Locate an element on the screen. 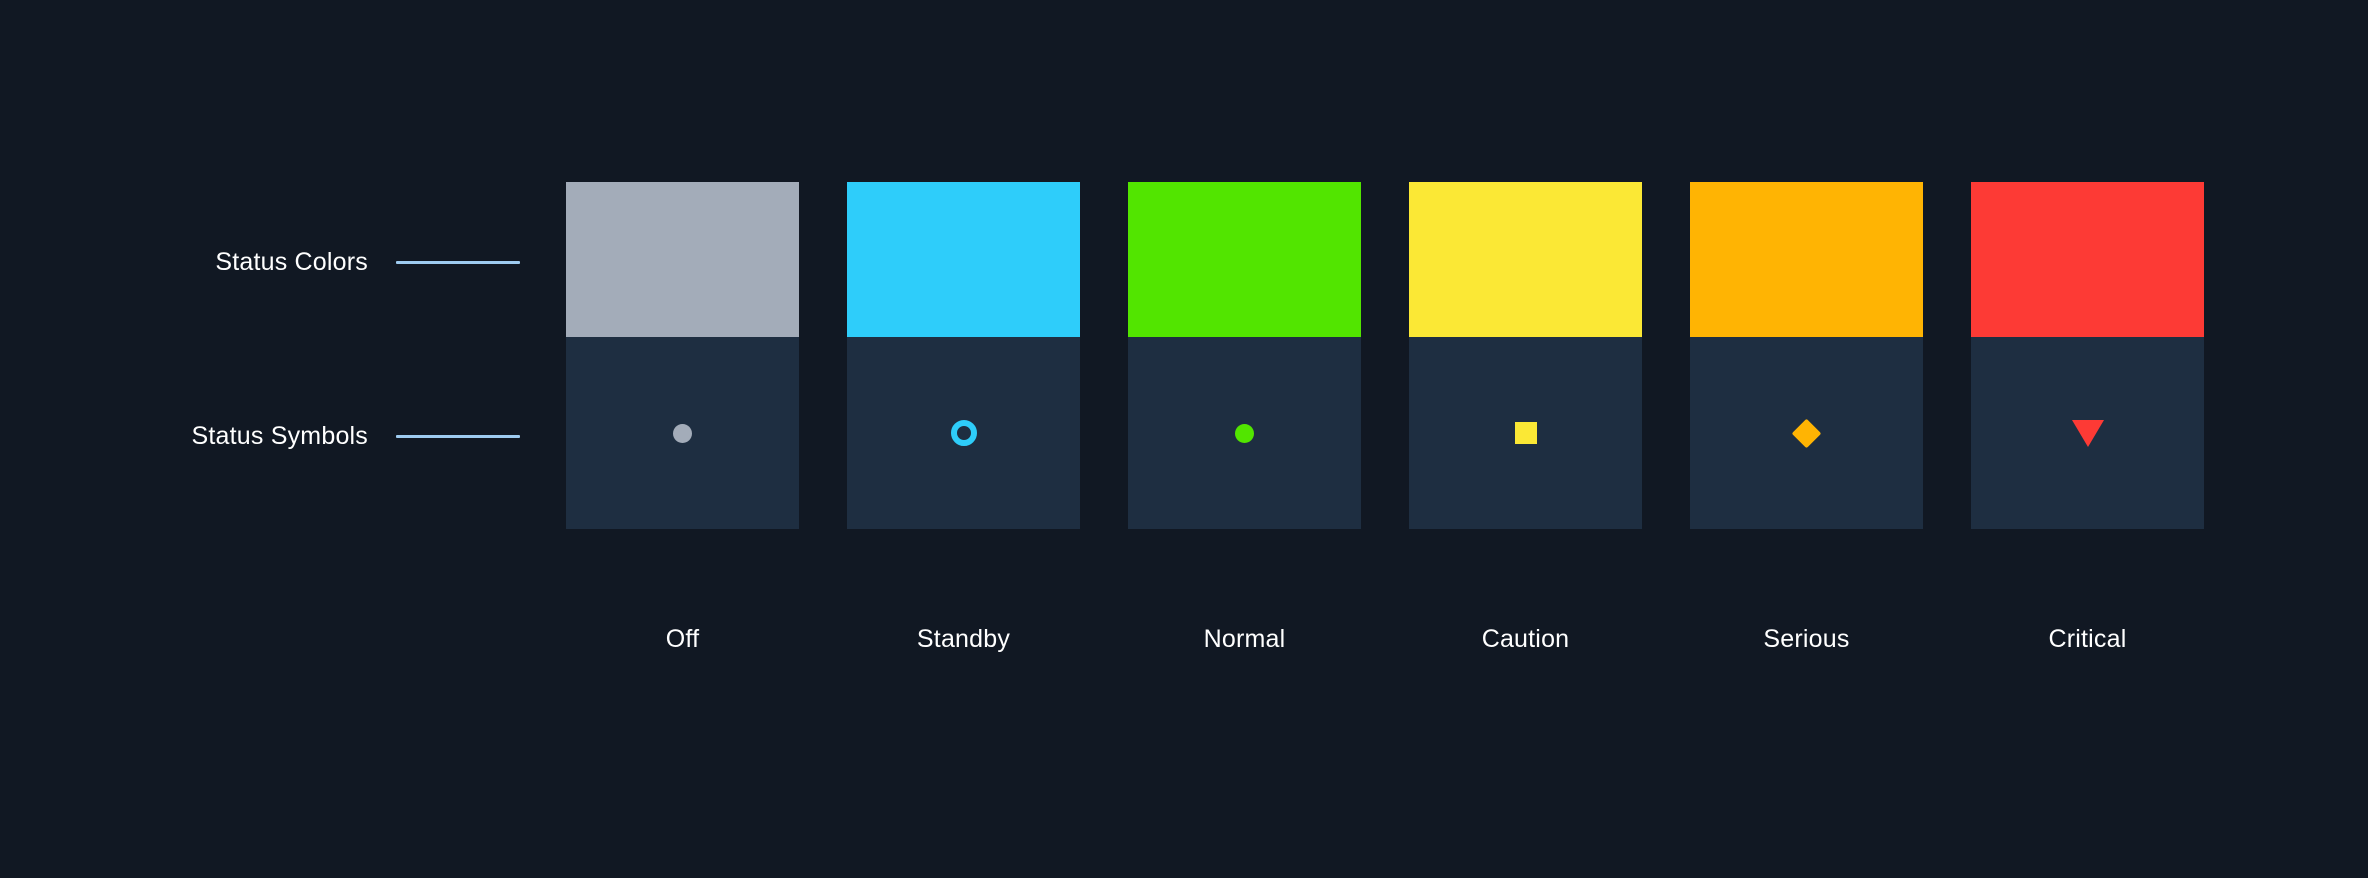 The image size is (2368, 878). ring-circle-icon is located at coordinates (963, 433).